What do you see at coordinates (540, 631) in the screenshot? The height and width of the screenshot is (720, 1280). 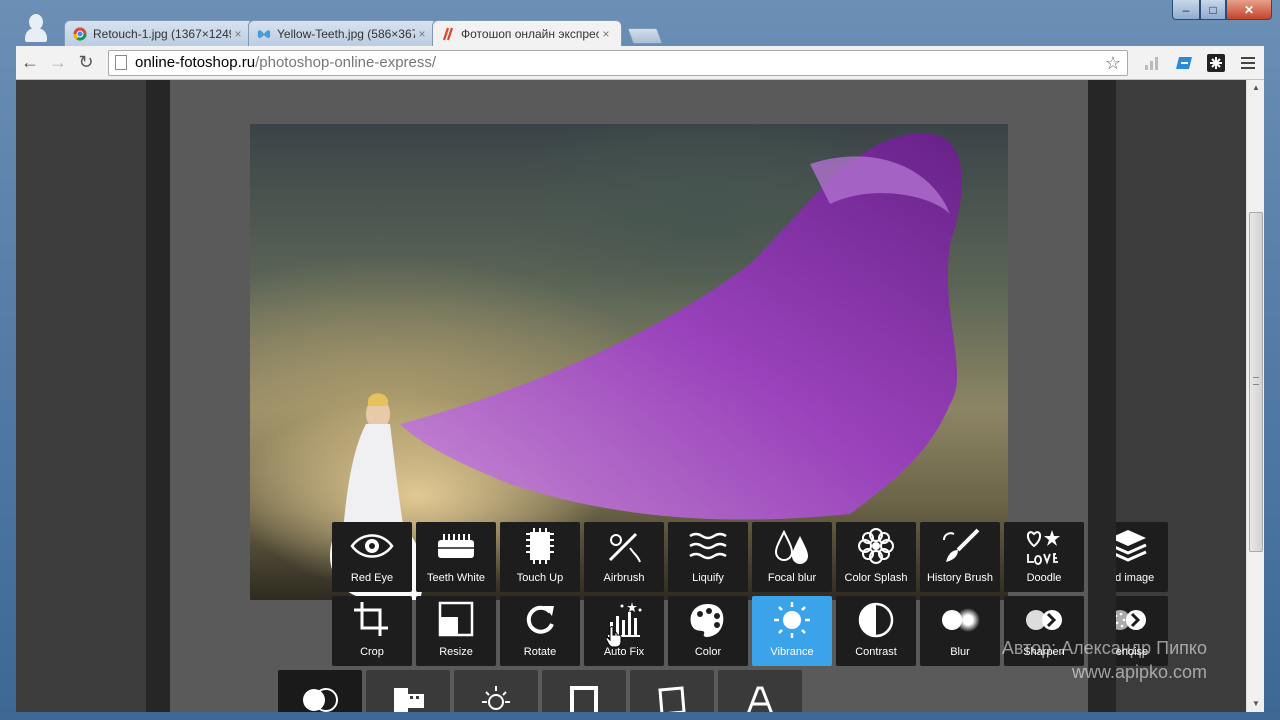 I see `tool-rotate: Rotate` at bounding box center [540, 631].